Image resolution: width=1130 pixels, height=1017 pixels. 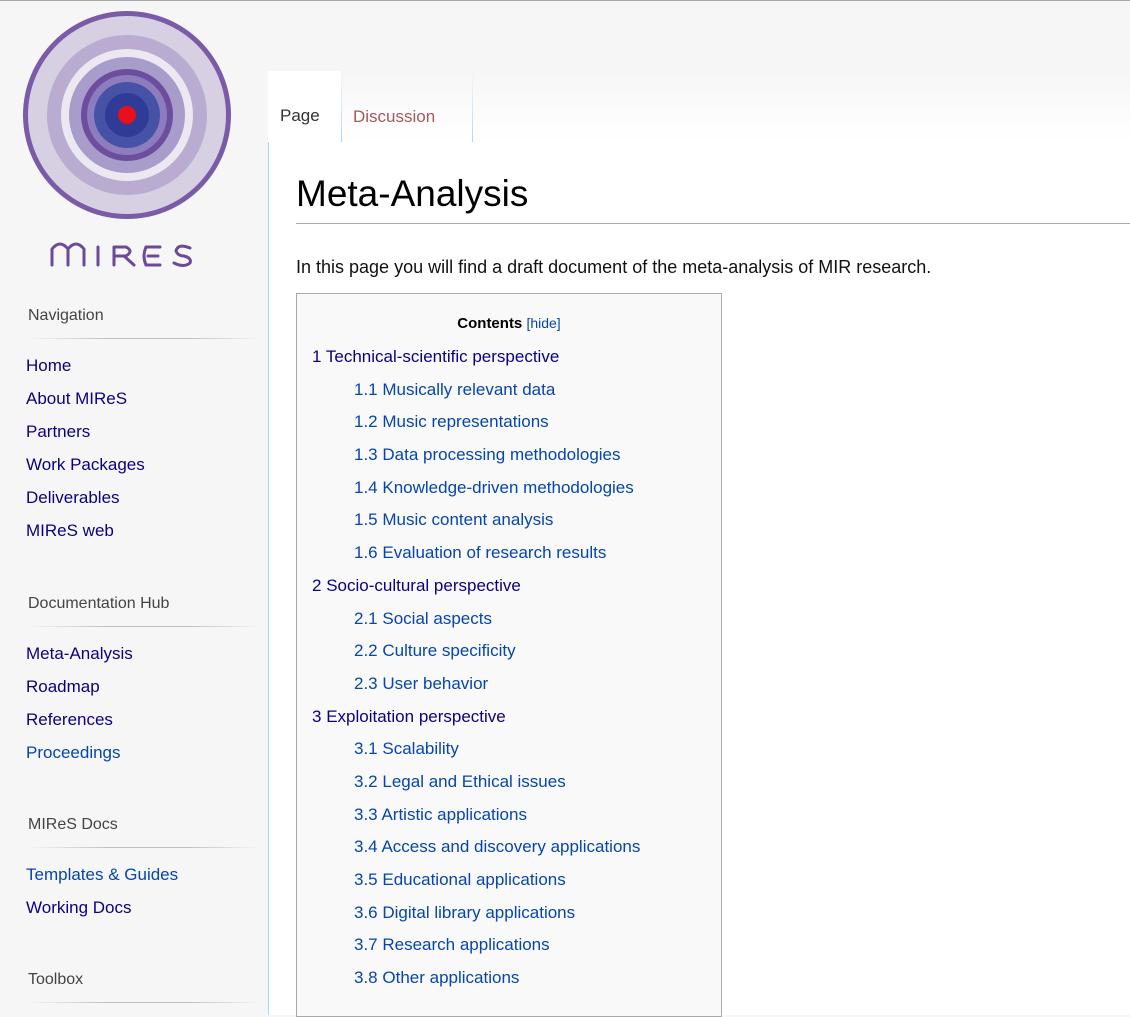 What do you see at coordinates (366, 879) in the screenshot?
I see `toc-number: 3.5` at bounding box center [366, 879].